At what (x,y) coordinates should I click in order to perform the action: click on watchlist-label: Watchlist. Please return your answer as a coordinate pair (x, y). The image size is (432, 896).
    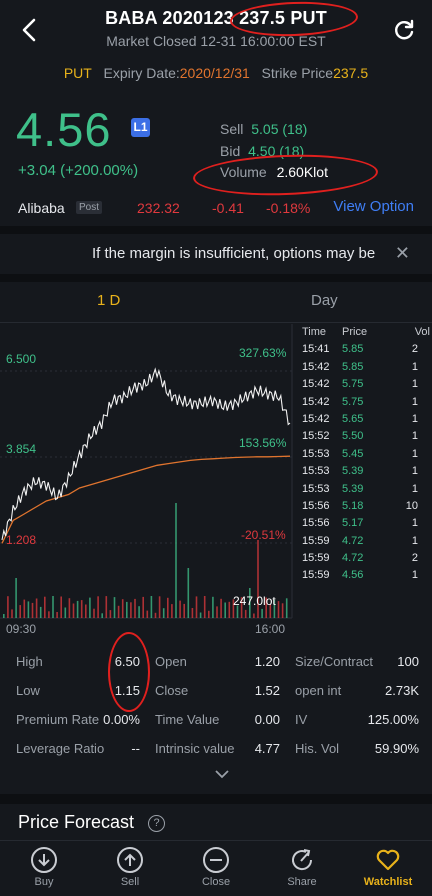
    Looking at the image, I should click on (388, 882).